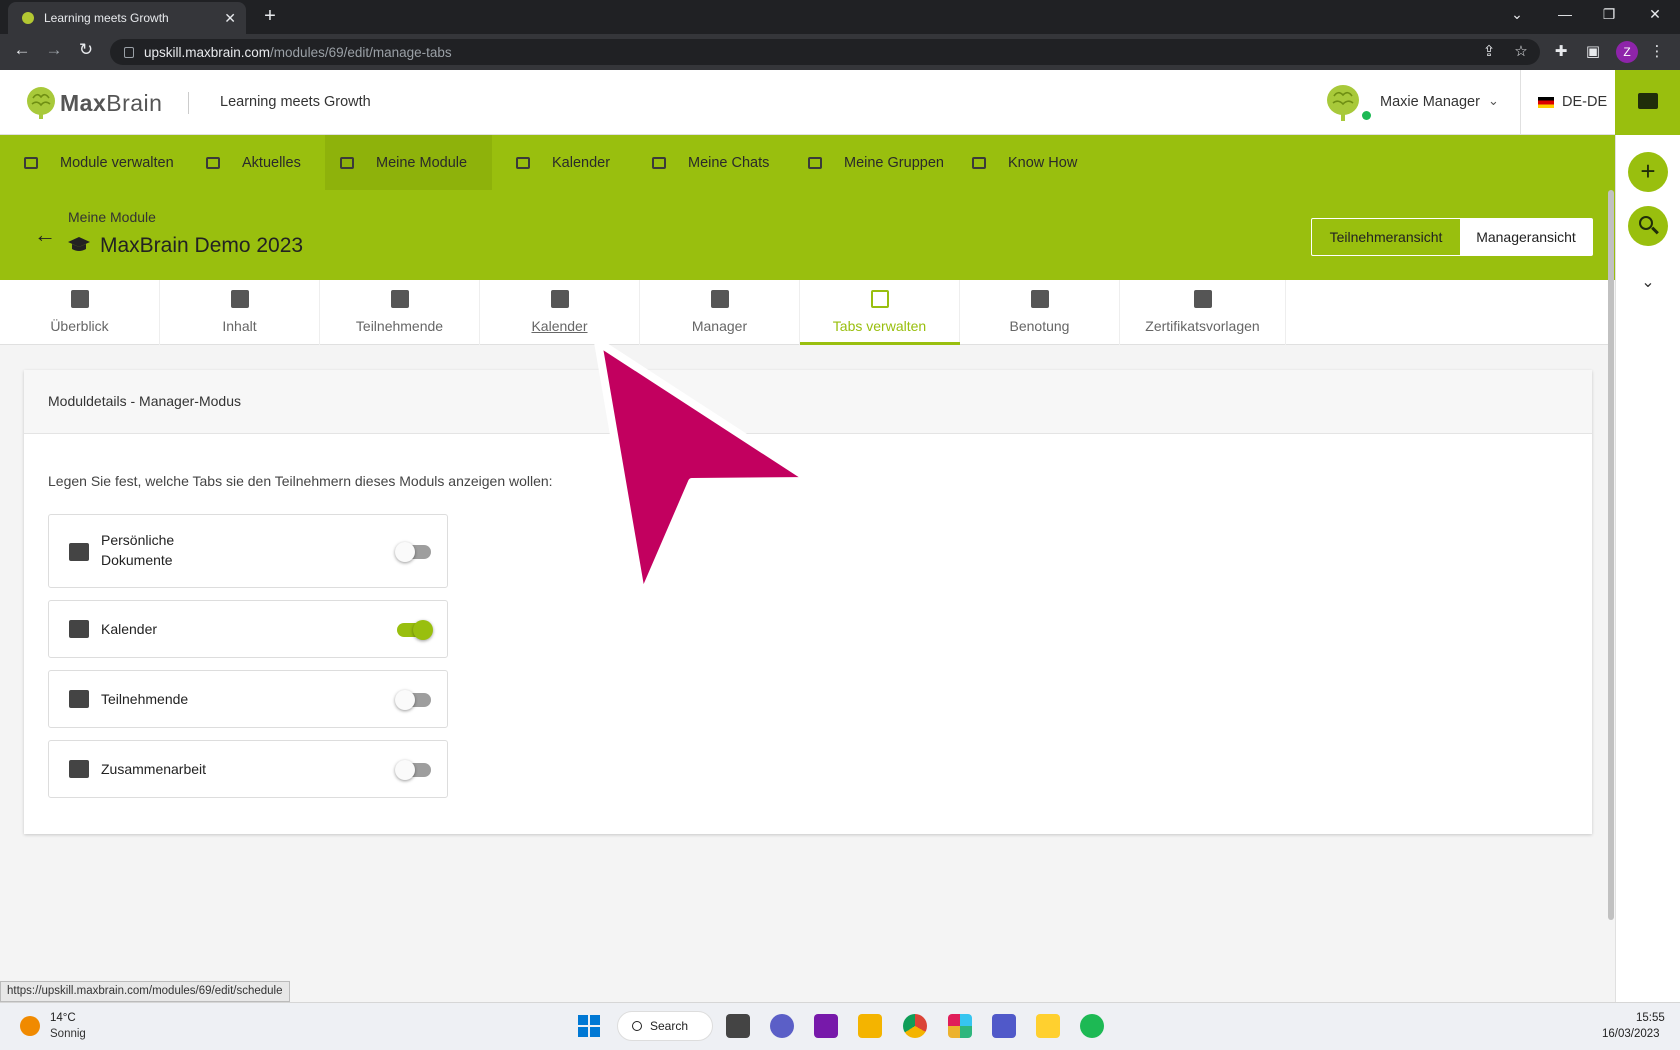  What do you see at coordinates (1489, 51) in the screenshot?
I see `share-icon: ⇪` at bounding box center [1489, 51].